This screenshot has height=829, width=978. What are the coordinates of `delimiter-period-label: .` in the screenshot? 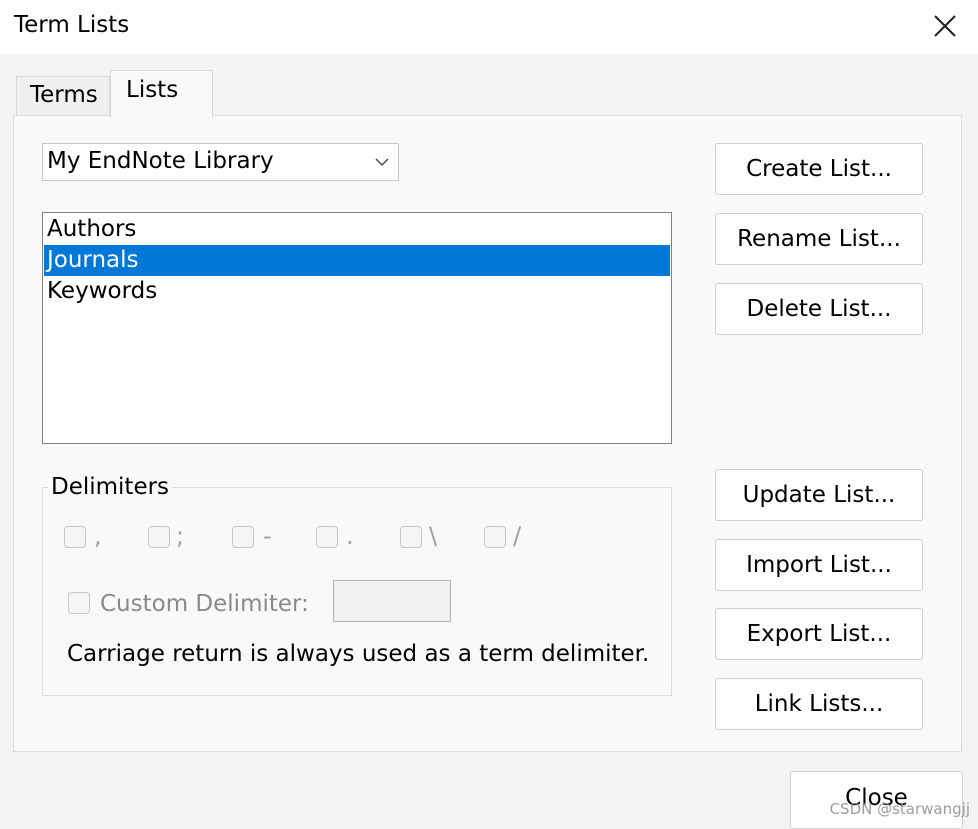 It's located at (350, 536).